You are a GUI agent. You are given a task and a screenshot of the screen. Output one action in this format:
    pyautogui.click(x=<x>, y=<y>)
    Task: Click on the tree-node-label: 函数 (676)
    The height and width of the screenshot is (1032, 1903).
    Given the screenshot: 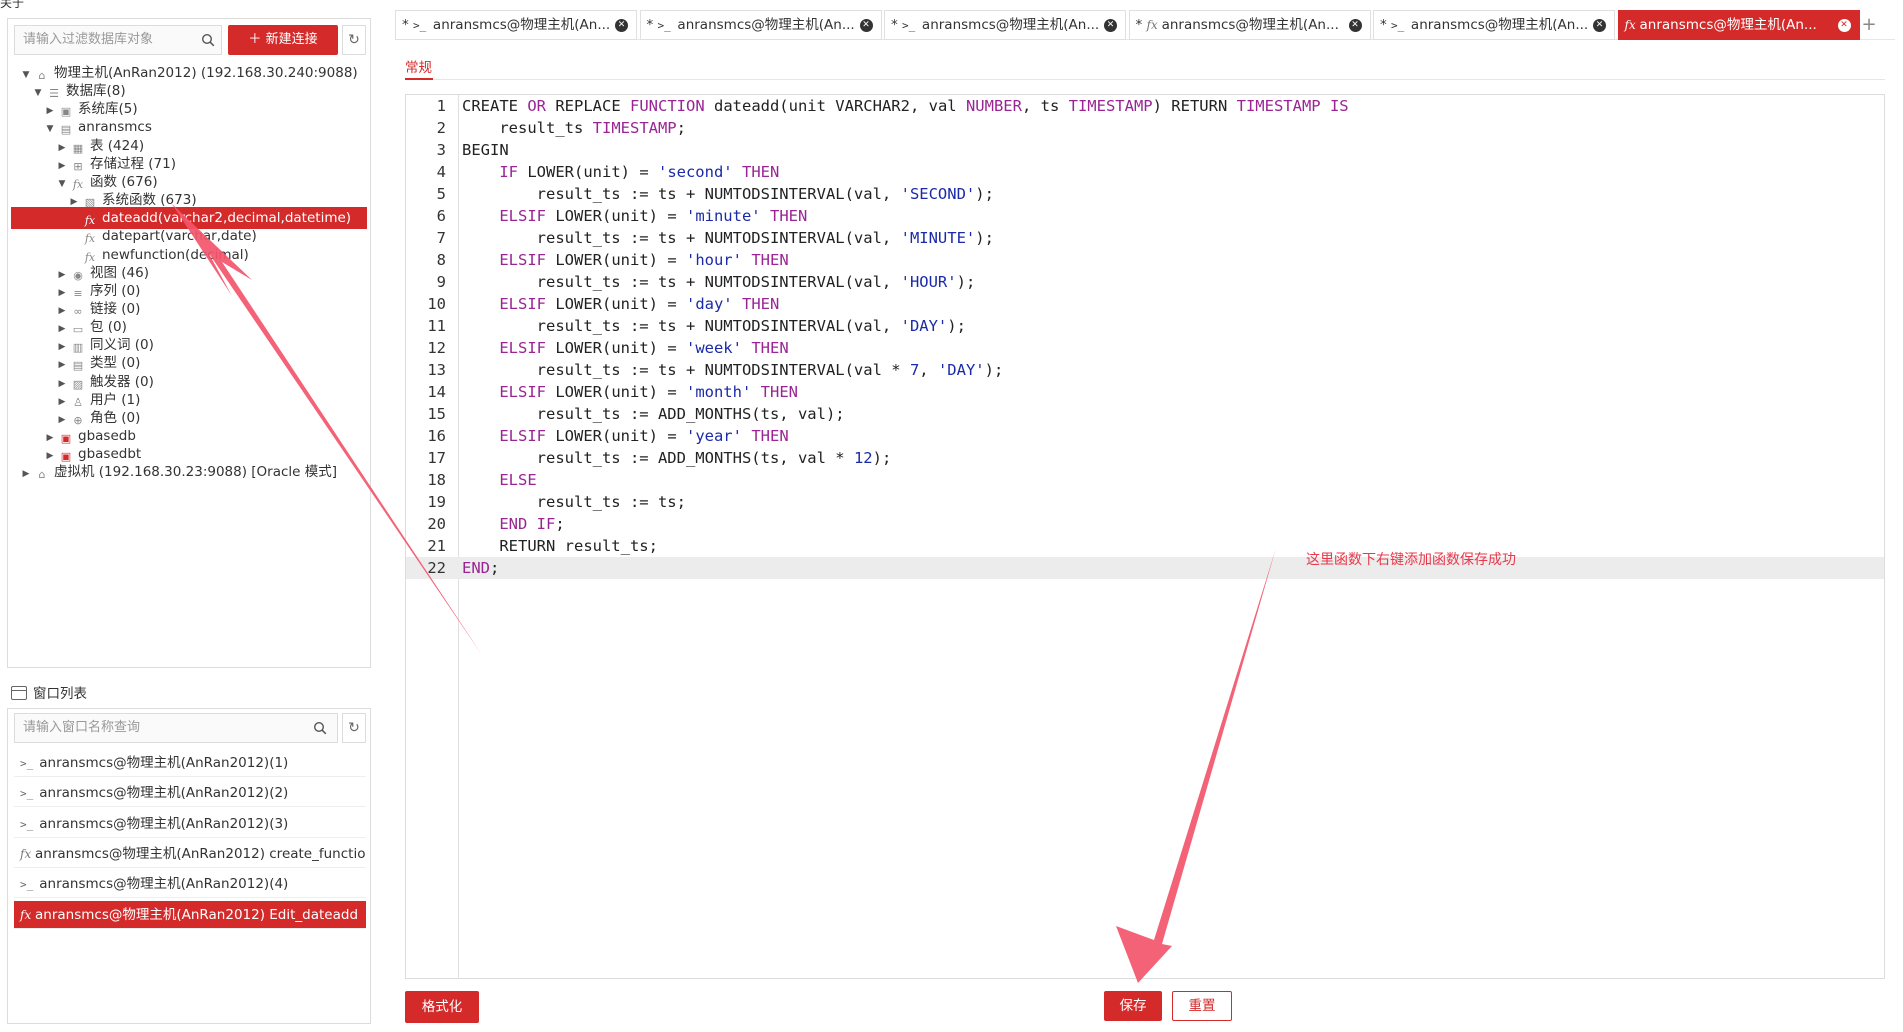 What is the action you would take?
    pyautogui.click(x=124, y=181)
    